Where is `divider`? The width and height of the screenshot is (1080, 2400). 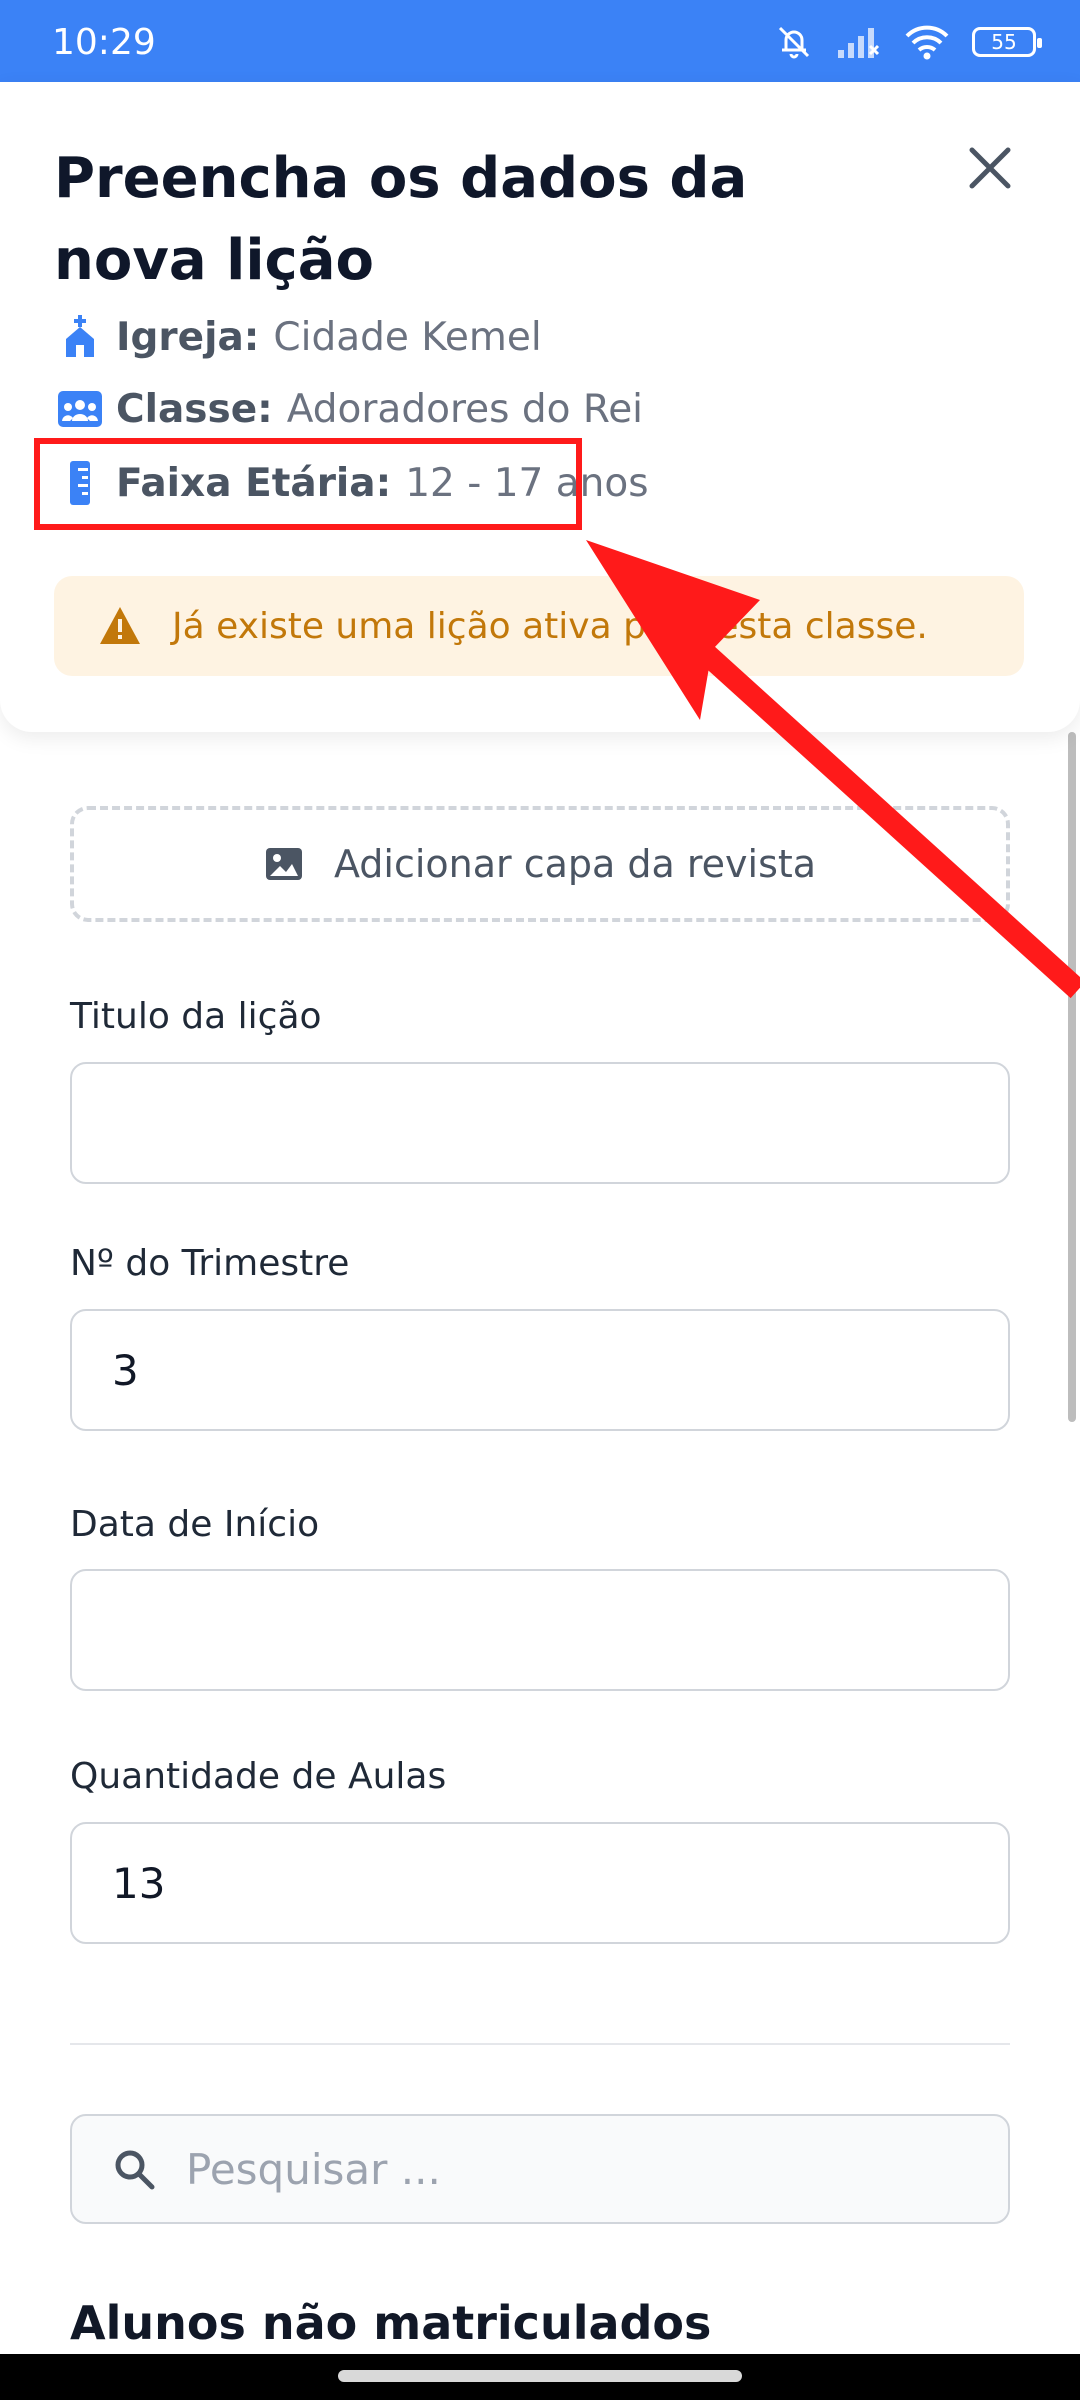 divider is located at coordinates (540, 2044).